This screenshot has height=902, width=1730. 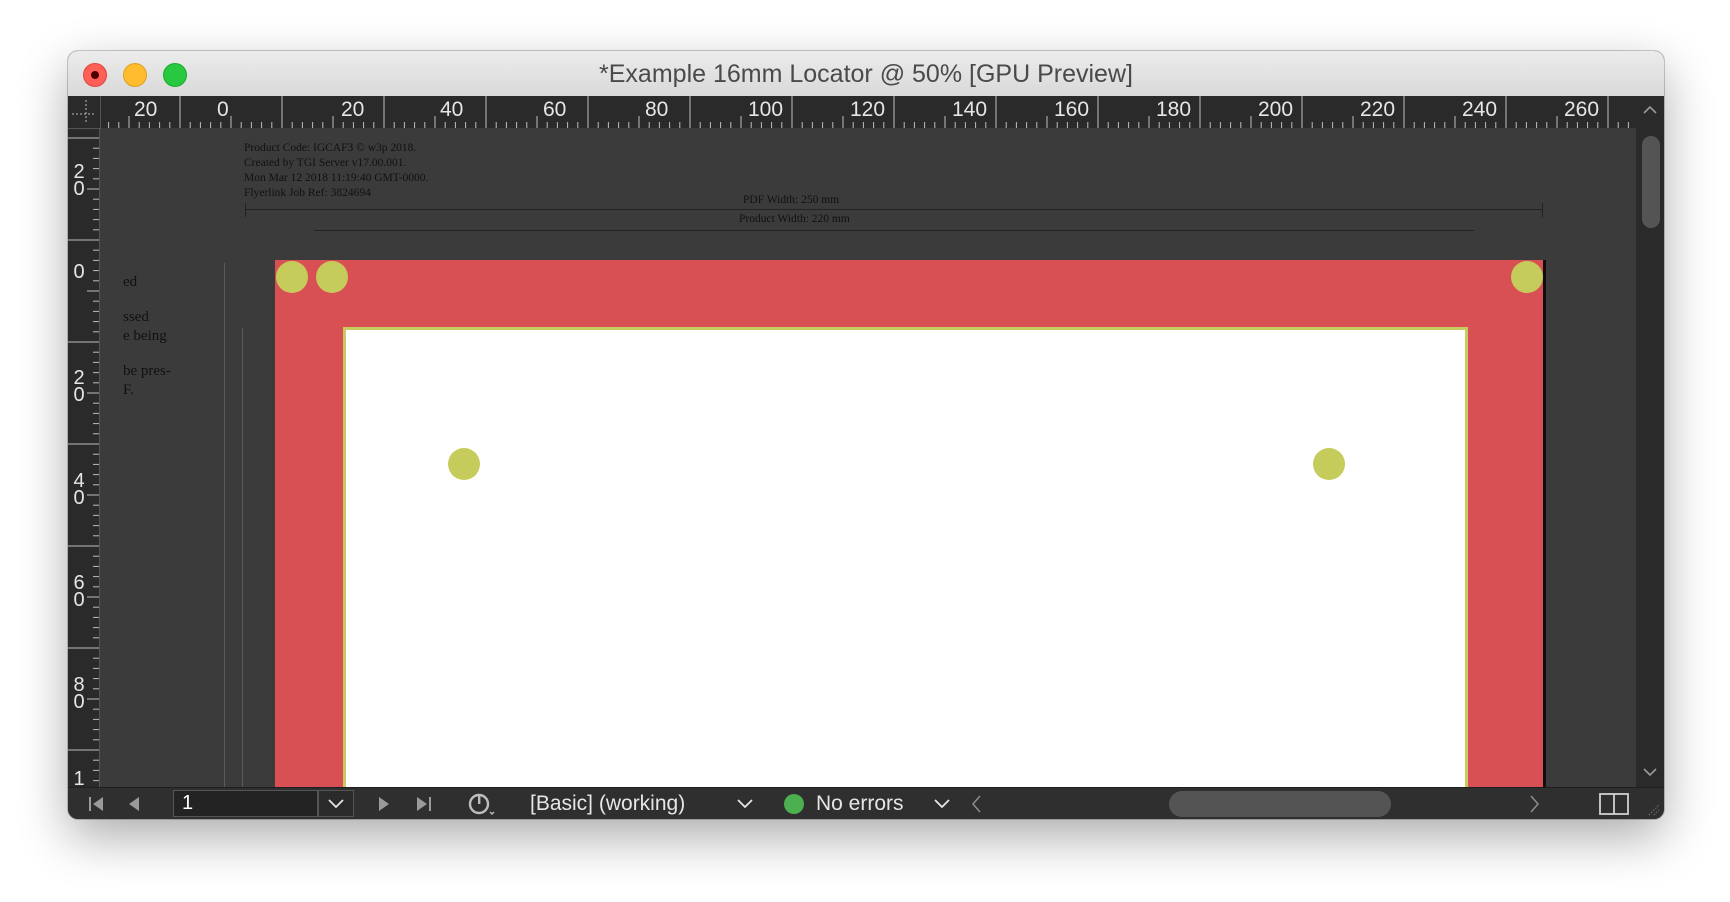 I want to click on ruler-origin-icon, so click(x=84, y=112).